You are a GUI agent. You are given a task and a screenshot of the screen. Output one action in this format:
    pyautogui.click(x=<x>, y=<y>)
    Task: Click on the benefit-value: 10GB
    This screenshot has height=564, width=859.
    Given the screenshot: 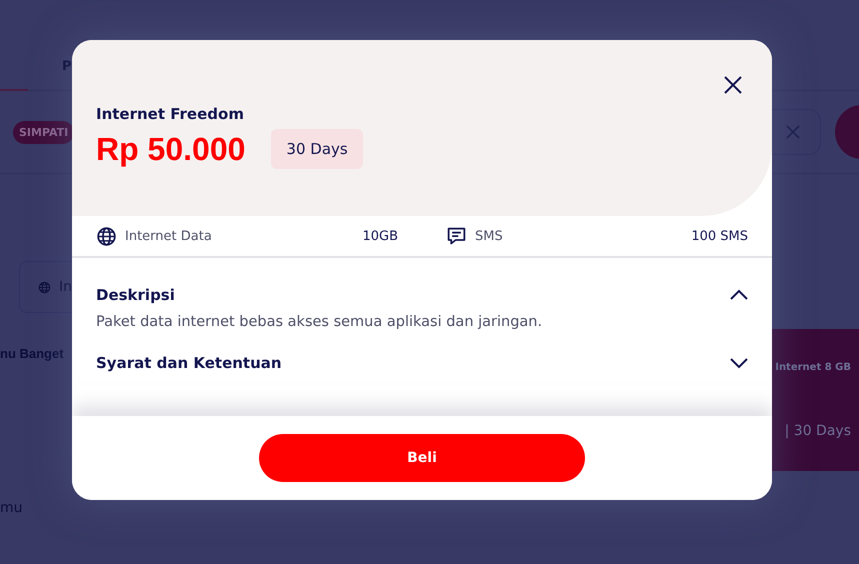 What is the action you would take?
    pyautogui.click(x=380, y=236)
    